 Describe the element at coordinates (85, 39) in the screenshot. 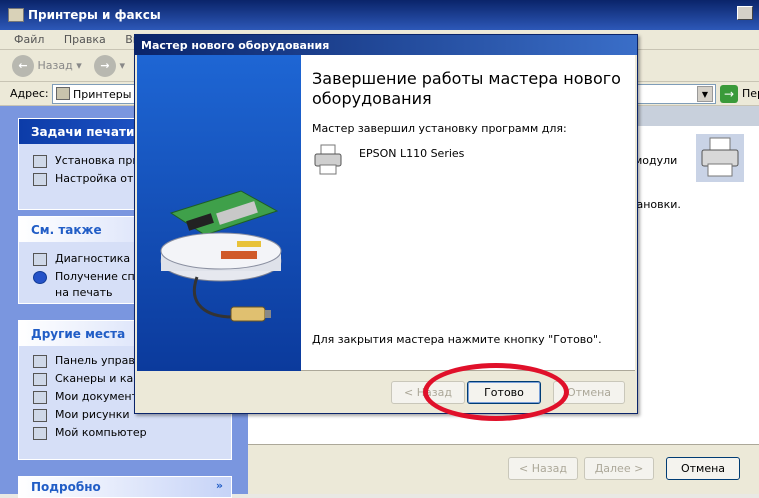

I see `menu-edit: Правка` at that location.